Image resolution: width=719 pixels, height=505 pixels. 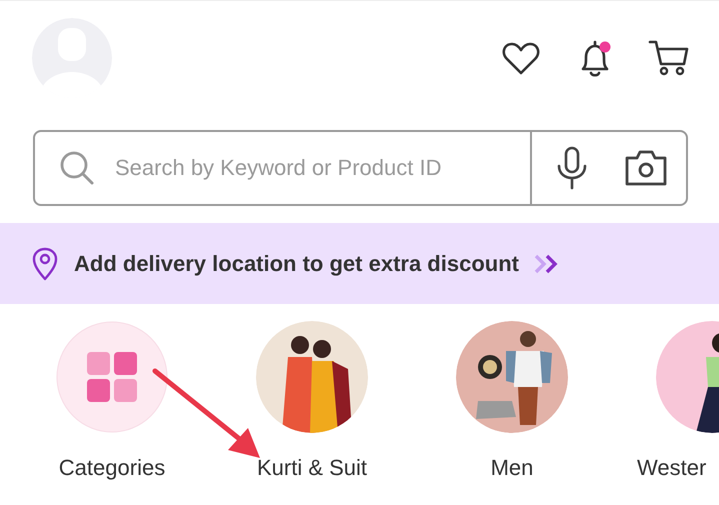 What do you see at coordinates (646, 168) in the screenshot?
I see `camera-icon` at bounding box center [646, 168].